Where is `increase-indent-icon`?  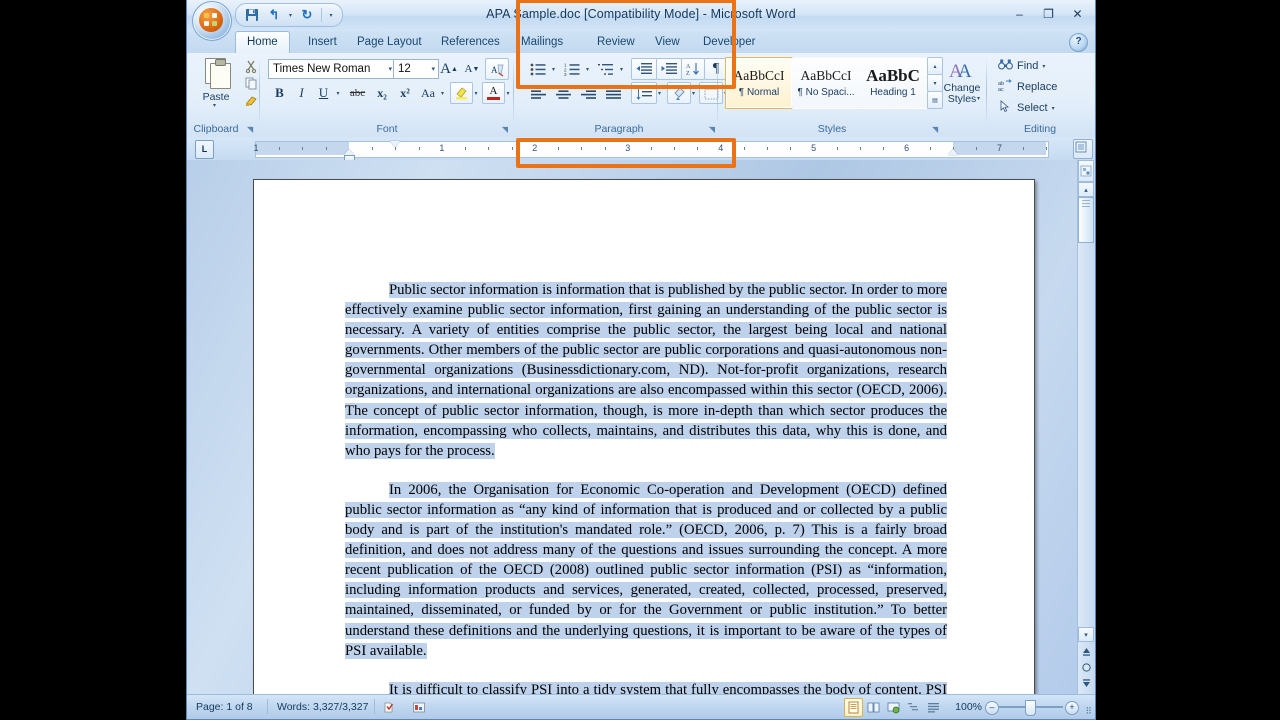
increase-indent-icon is located at coordinates (669, 69).